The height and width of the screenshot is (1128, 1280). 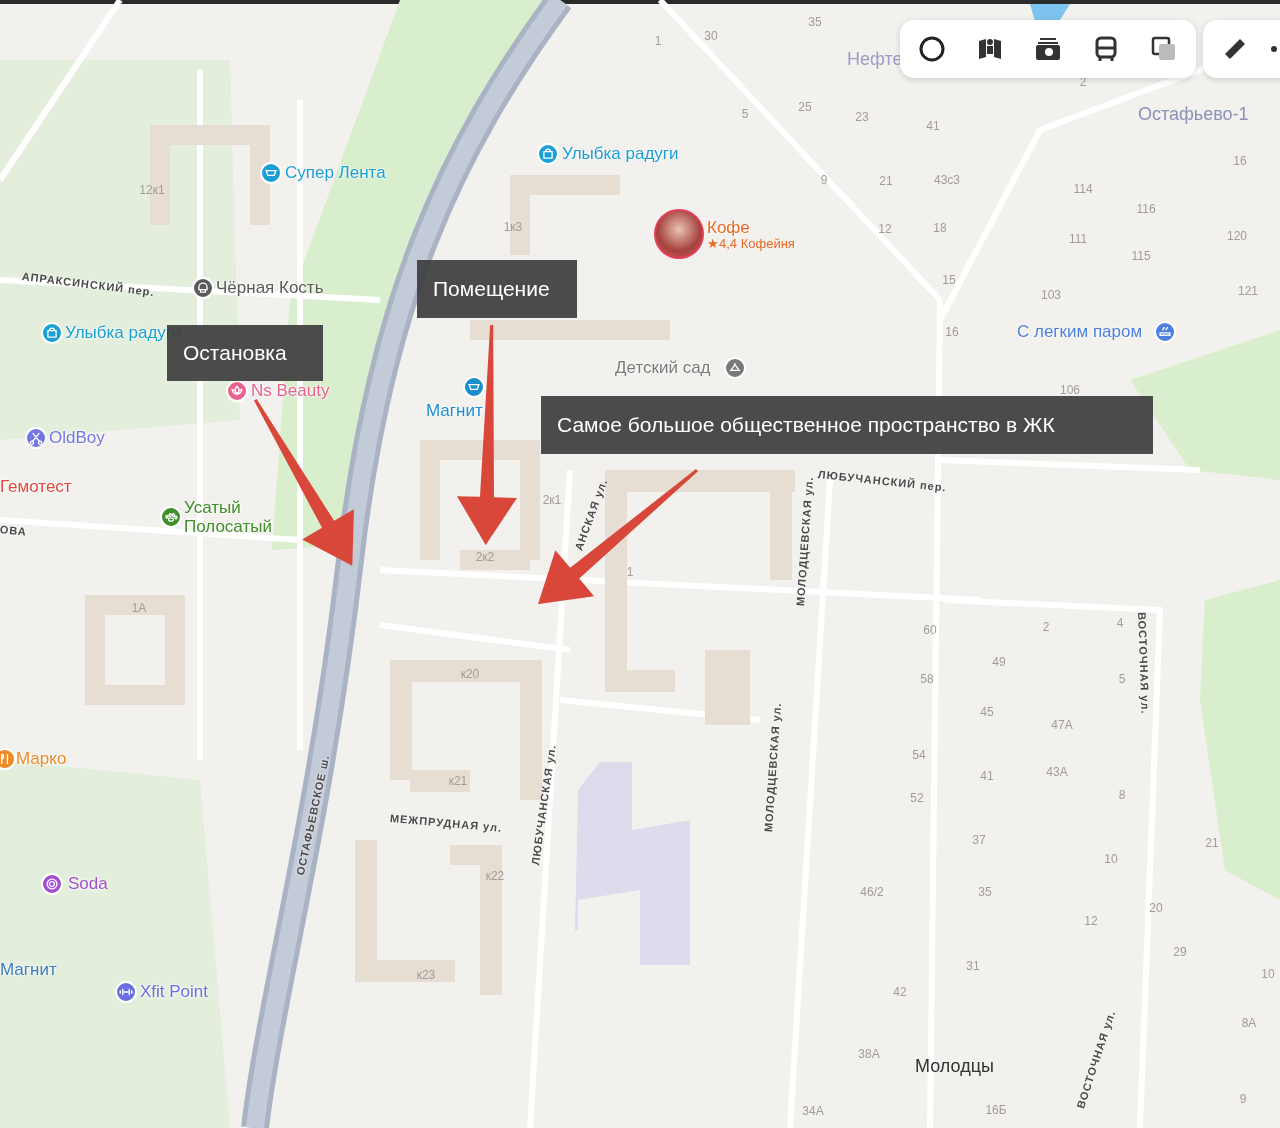 What do you see at coordinates (1051, 296) in the screenshot?
I see `house-number: 103` at bounding box center [1051, 296].